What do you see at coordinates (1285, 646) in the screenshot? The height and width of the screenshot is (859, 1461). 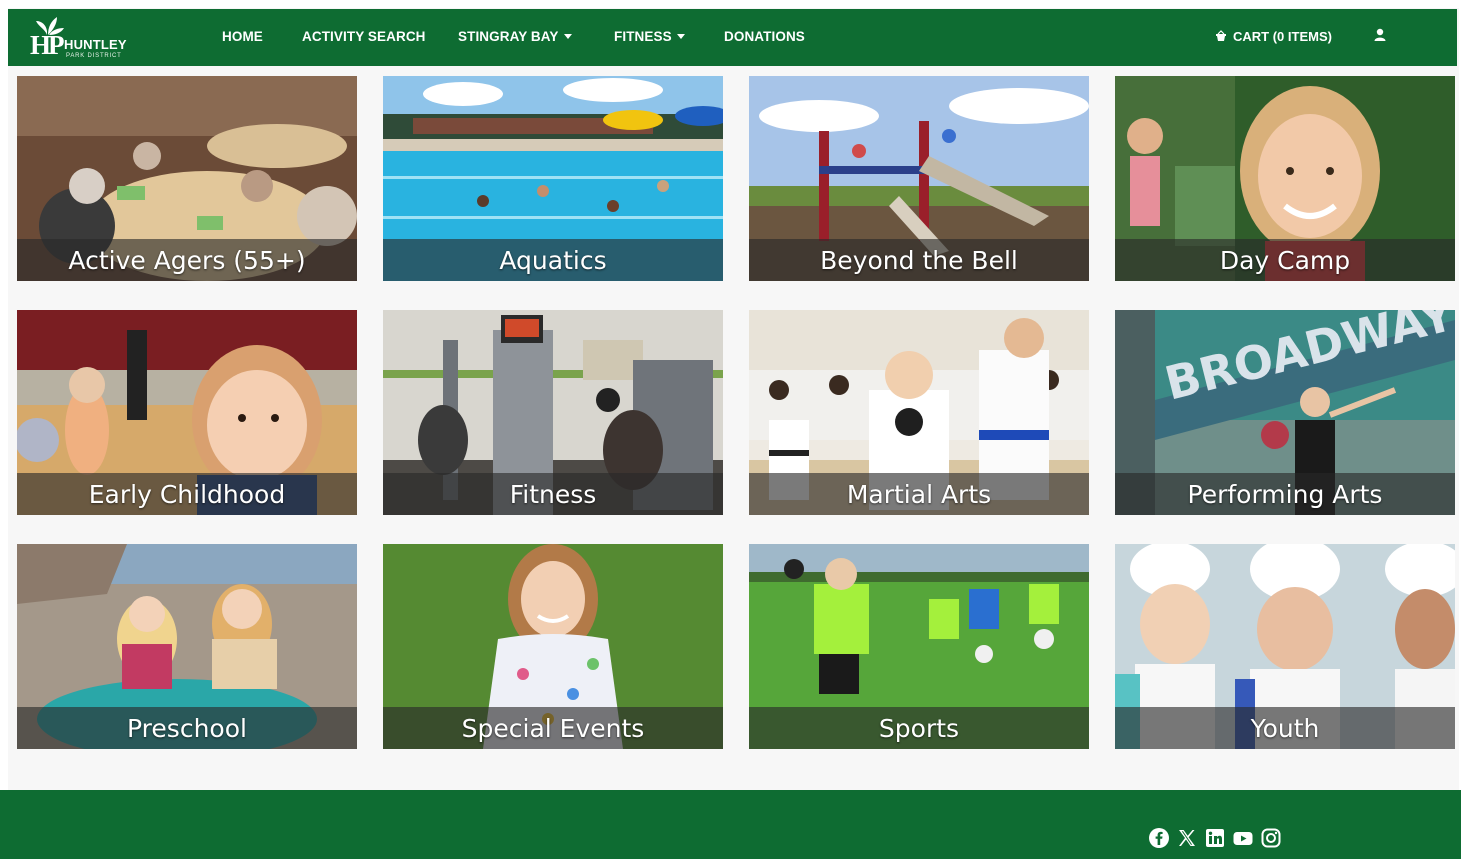 I see `tile-youth: Youth` at bounding box center [1285, 646].